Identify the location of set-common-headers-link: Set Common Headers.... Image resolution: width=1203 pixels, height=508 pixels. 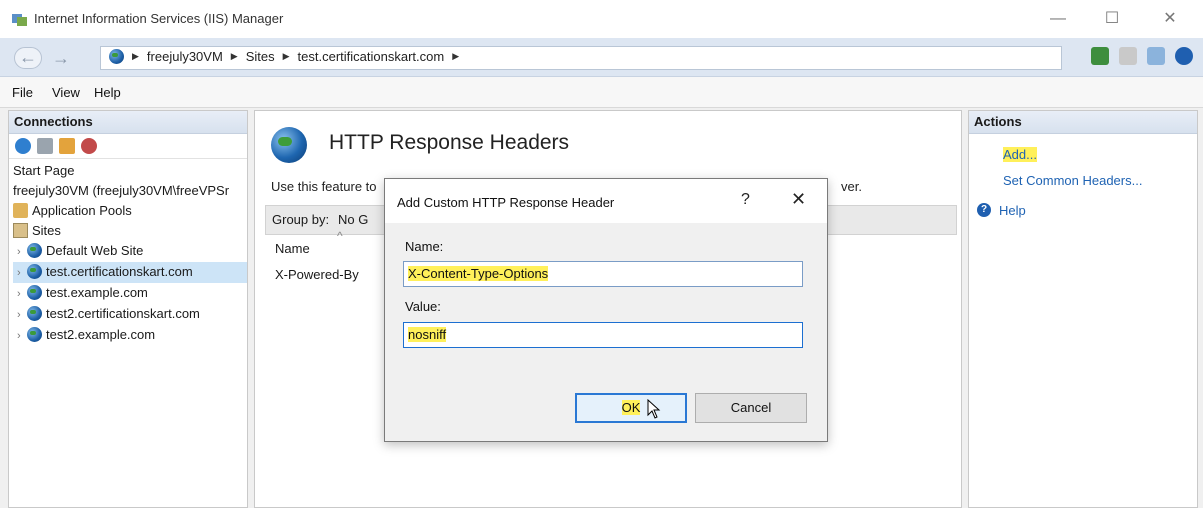
(1072, 180).